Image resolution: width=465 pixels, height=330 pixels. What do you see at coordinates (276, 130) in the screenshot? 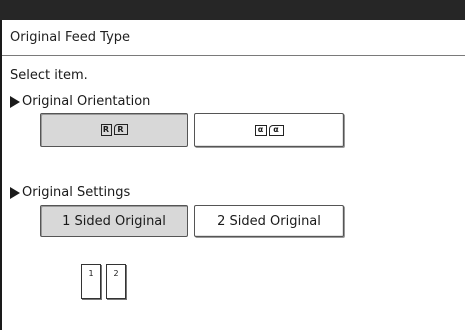
I see `unreadable-glyph-2: α` at bounding box center [276, 130].